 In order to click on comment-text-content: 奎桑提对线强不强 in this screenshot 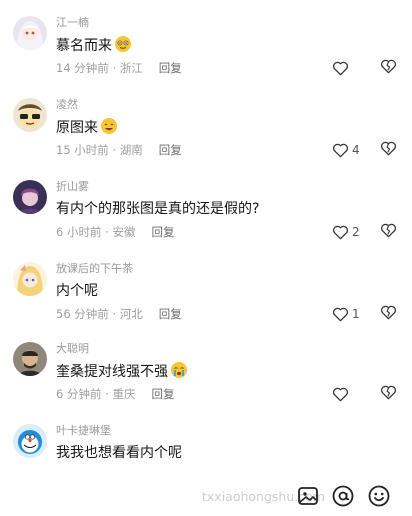, I will do `click(112, 372)`.